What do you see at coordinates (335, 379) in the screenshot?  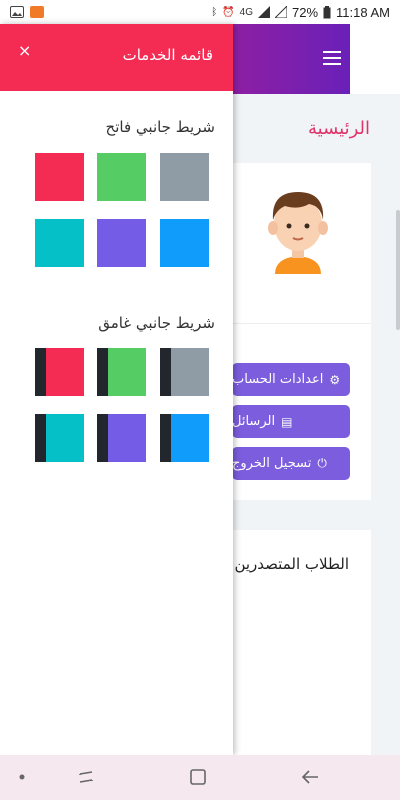 I see `gear-icon: ⚙` at bounding box center [335, 379].